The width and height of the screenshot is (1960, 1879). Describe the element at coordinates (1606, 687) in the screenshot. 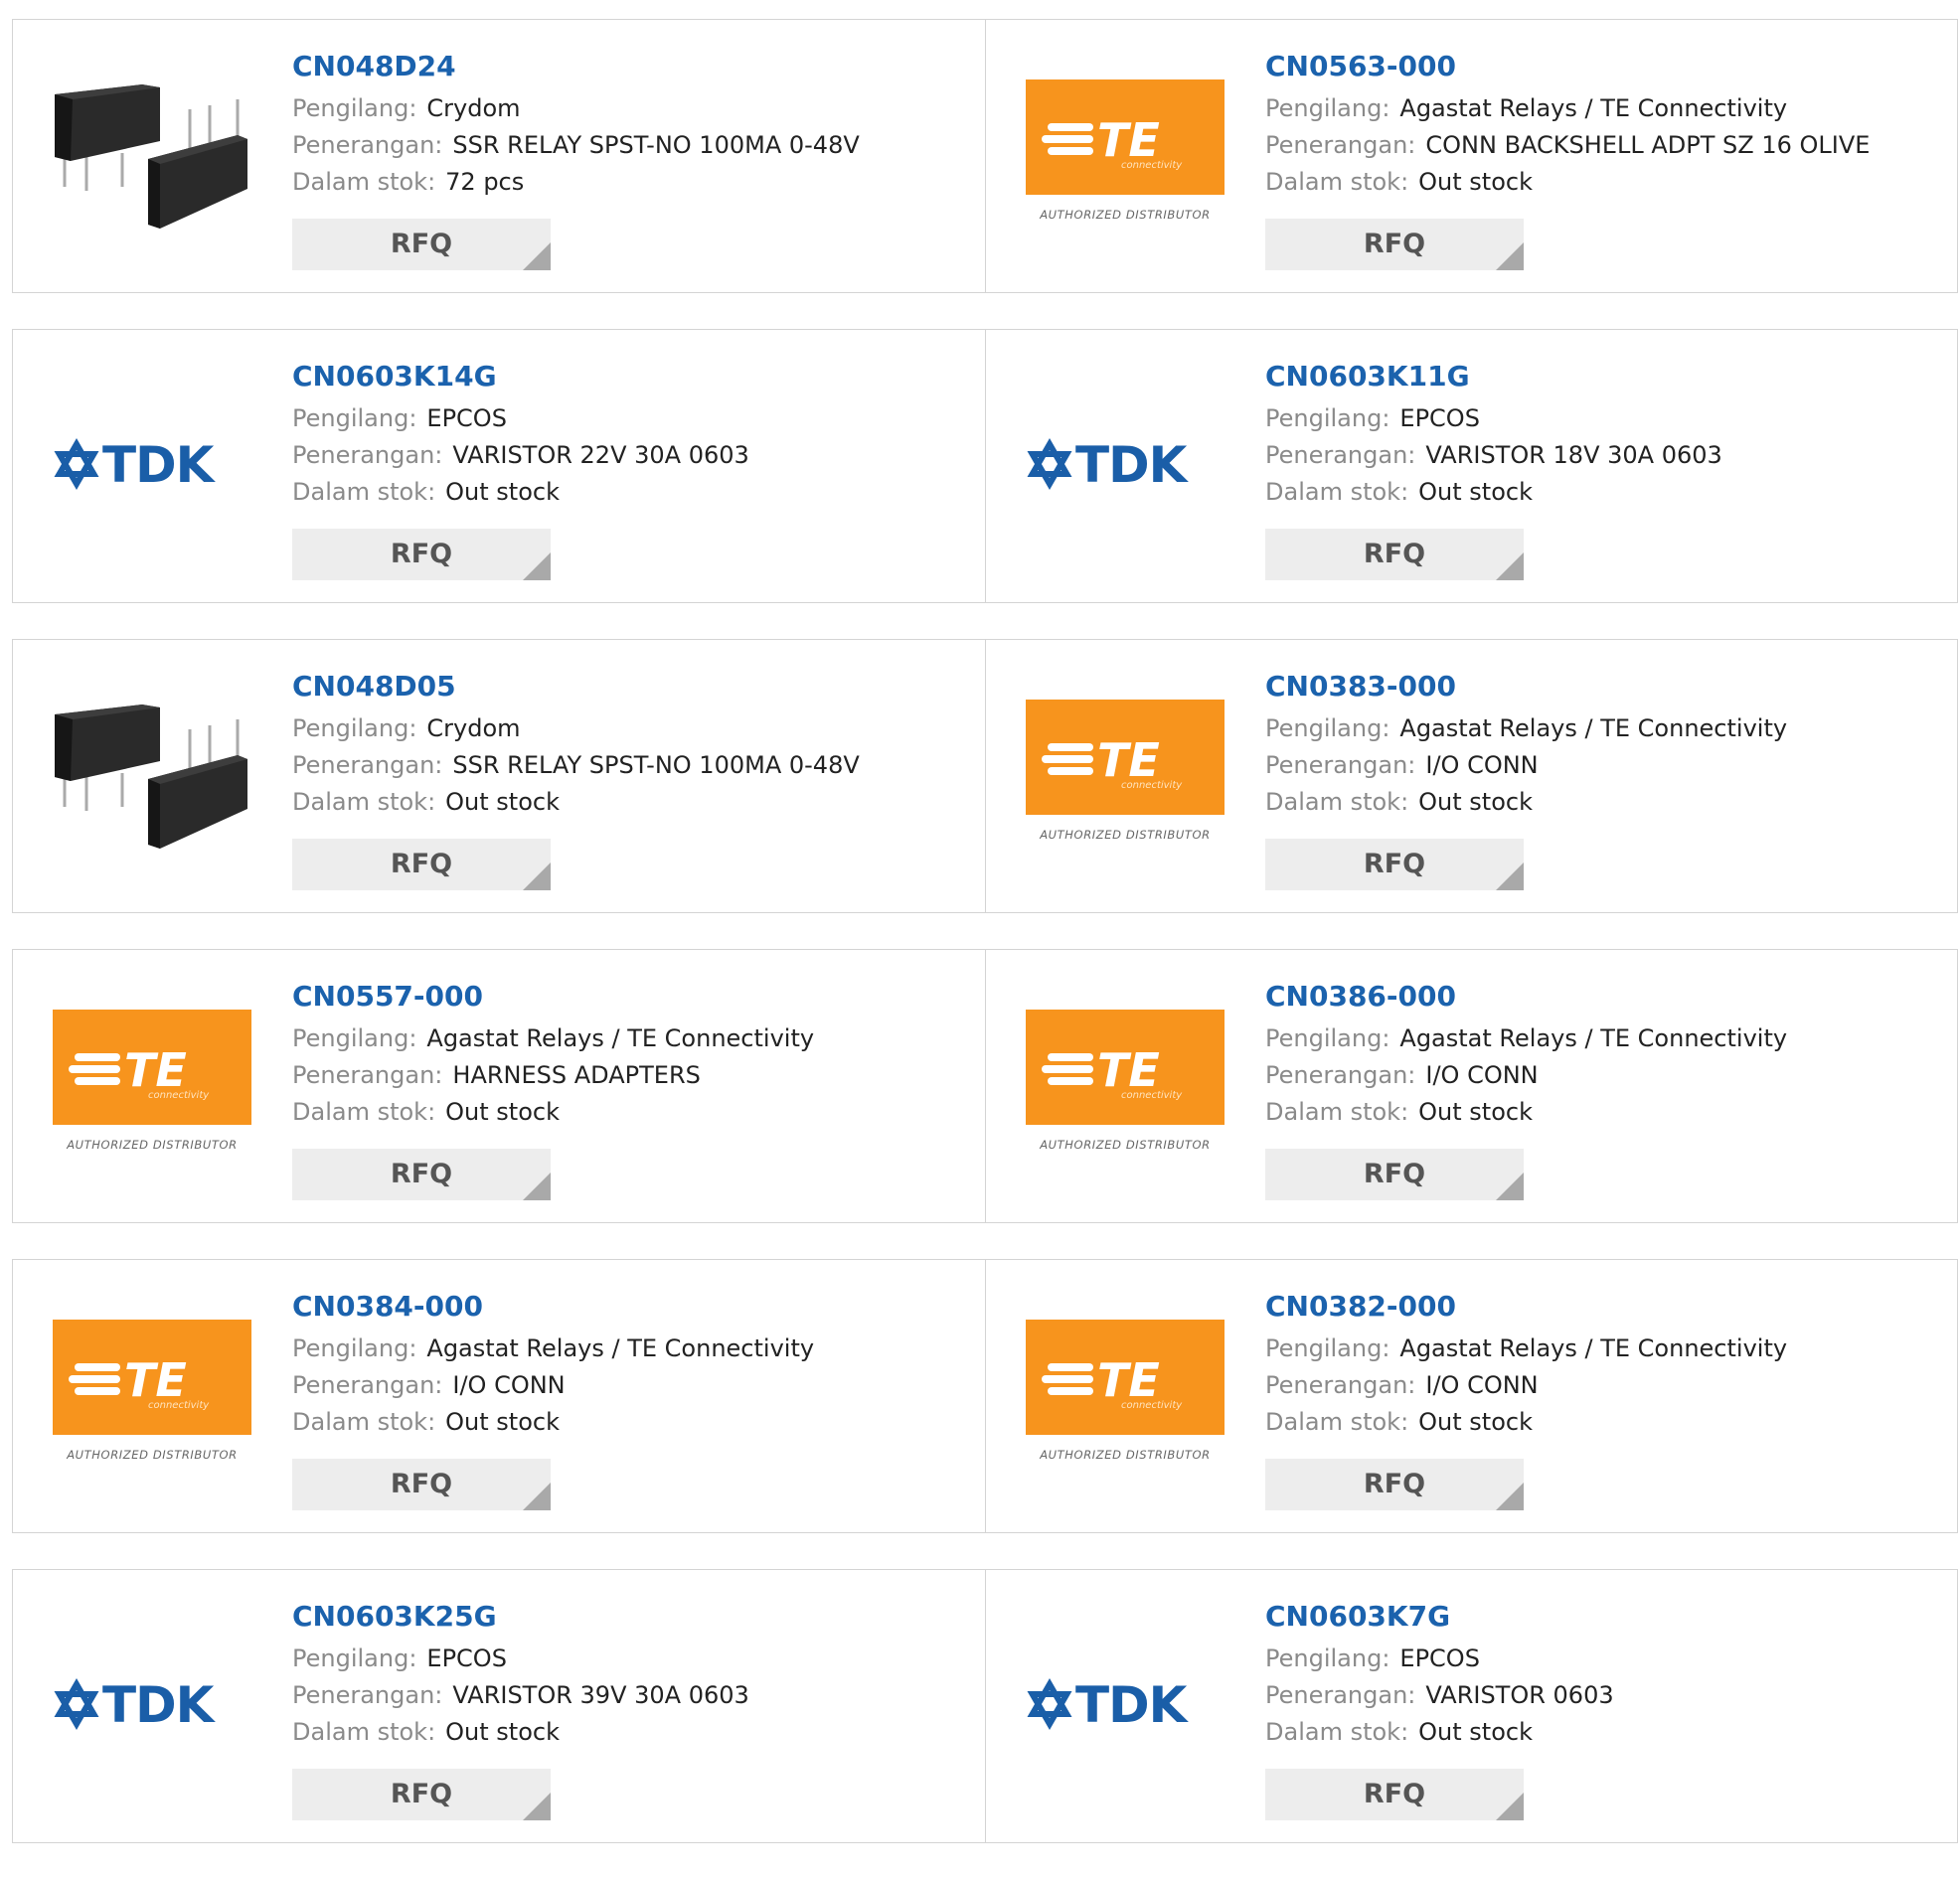

I see `part-number-link: CN0383-000` at that location.